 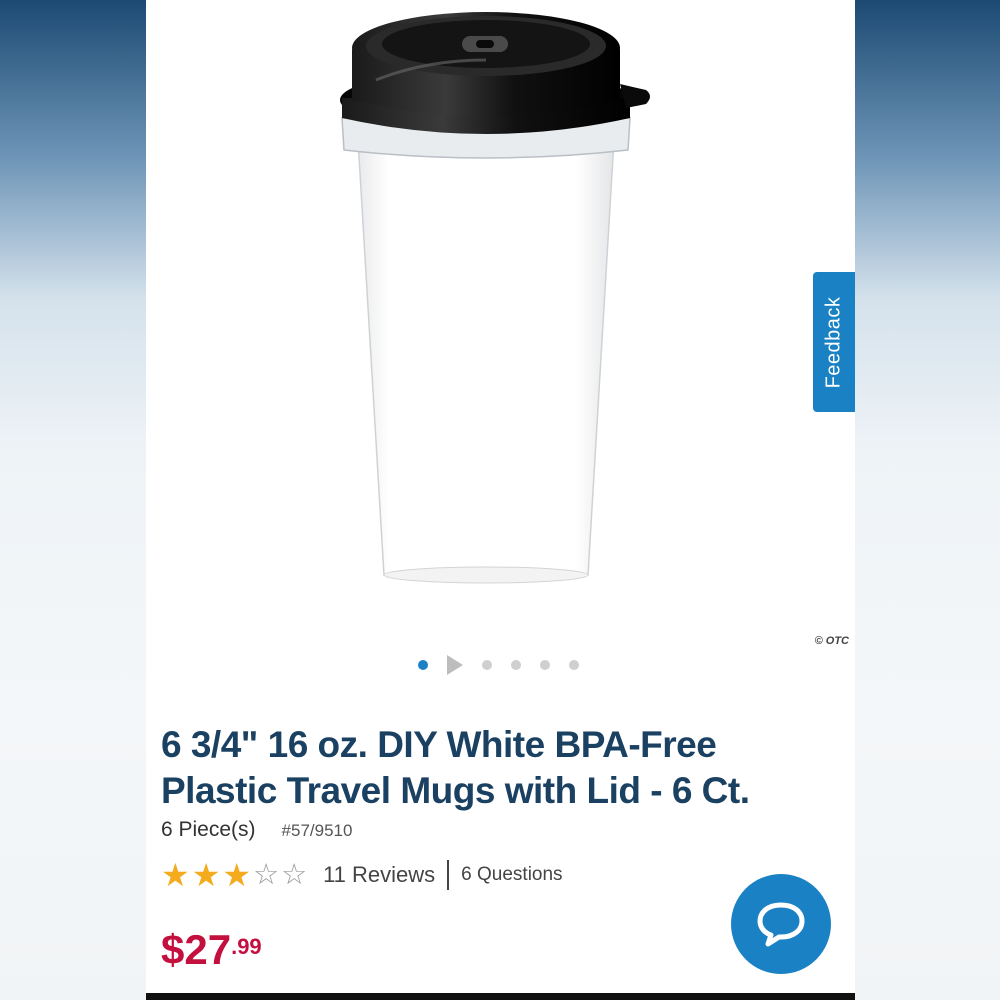 I want to click on product-quantity: 6 Piece(s), so click(x=208, y=829).